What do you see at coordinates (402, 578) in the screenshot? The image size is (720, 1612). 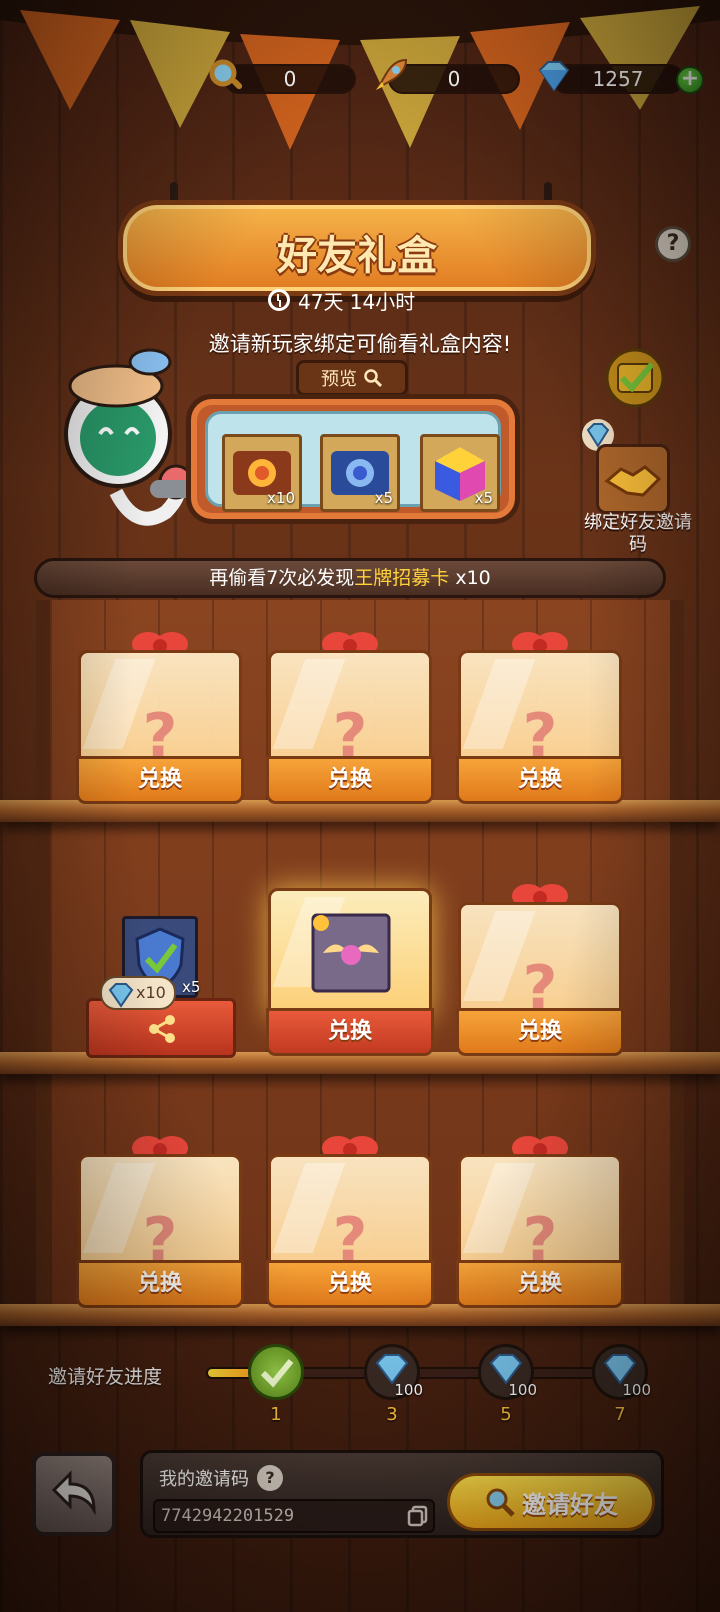 I see `banner-highlight: 王牌招募卡` at bounding box center [402, 578].